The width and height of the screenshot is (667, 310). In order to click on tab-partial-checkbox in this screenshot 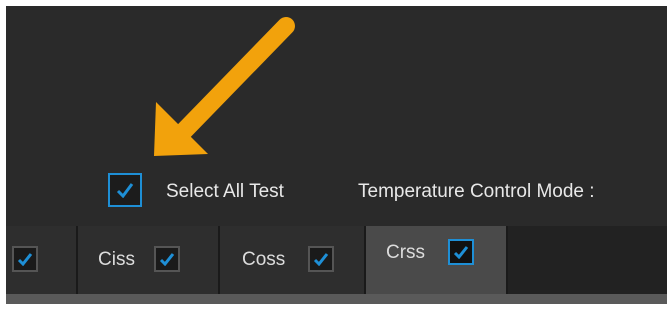, I will do `click(25, 259)`.